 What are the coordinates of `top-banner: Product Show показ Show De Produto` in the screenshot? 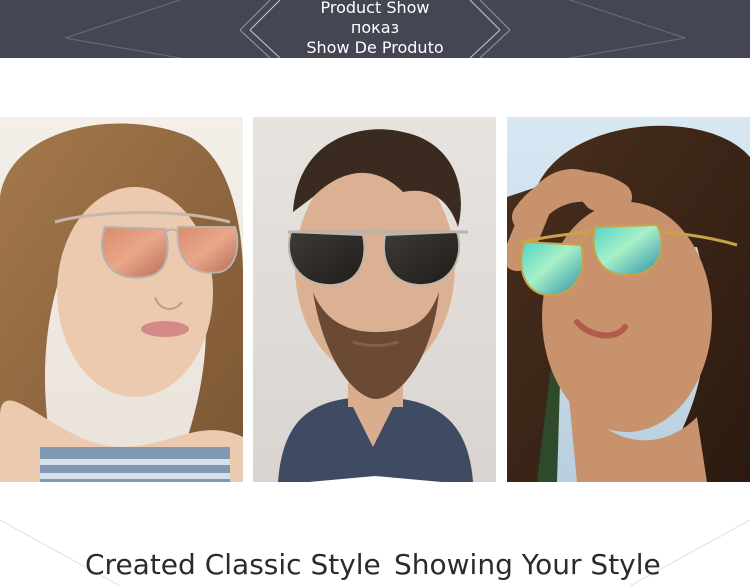 It's located at (375, 29).